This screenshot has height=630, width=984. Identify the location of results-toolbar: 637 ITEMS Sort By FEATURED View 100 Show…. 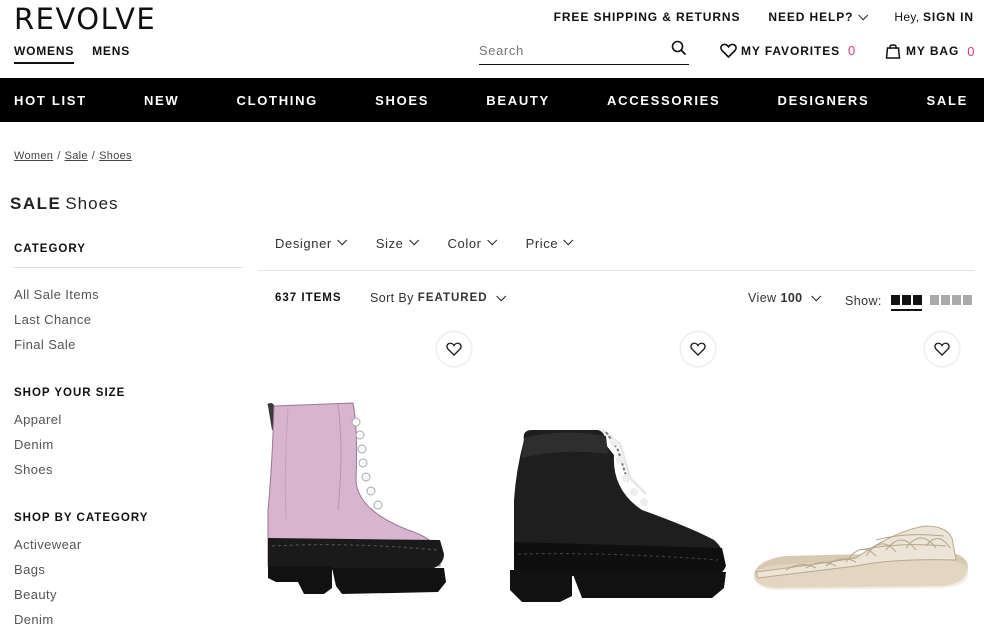
(616, 301).